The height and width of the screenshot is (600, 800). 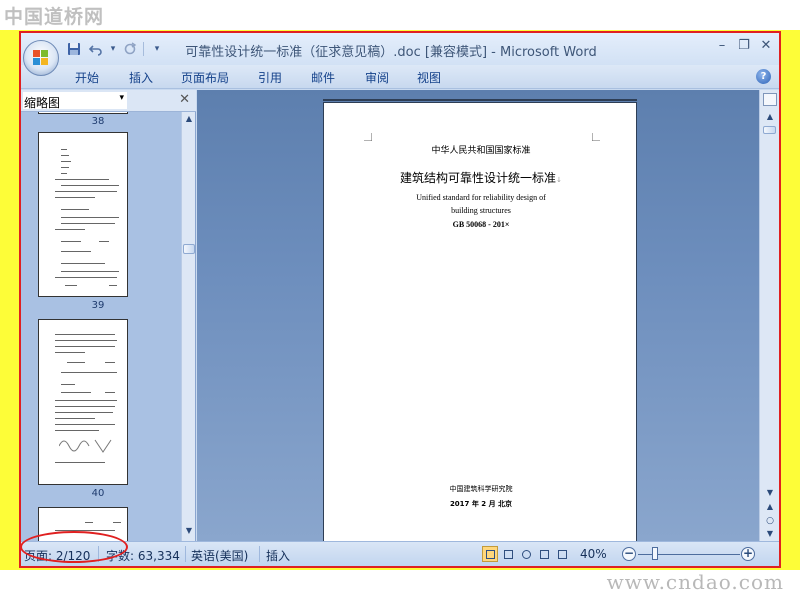 What do you see at coordinates (205, 77) in the screenshot?
I see `tab-page-layout: 页面布局` at bounding box center [205, 77].